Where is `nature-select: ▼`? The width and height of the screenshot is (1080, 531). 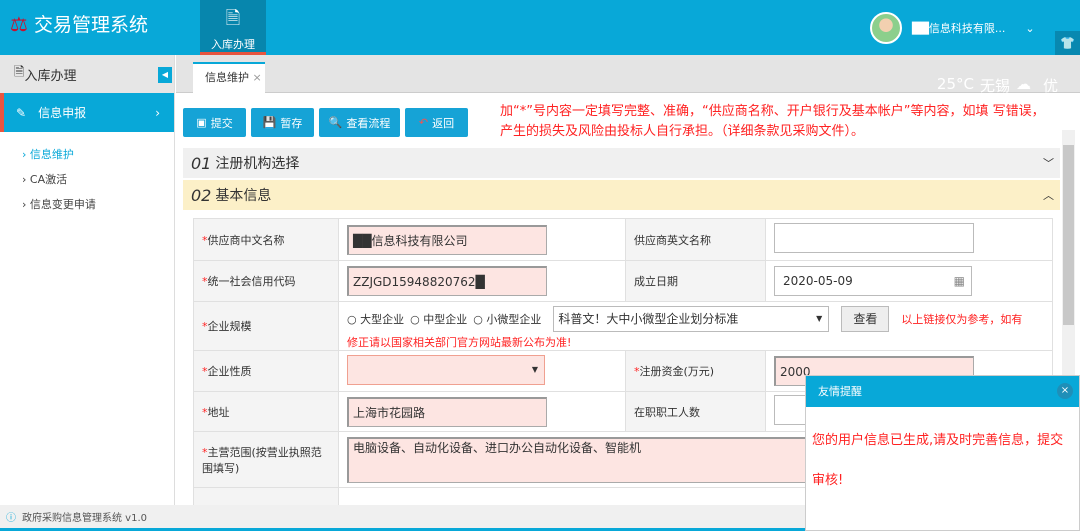
nature-select: ▼ is located at coordinates (446, 369).